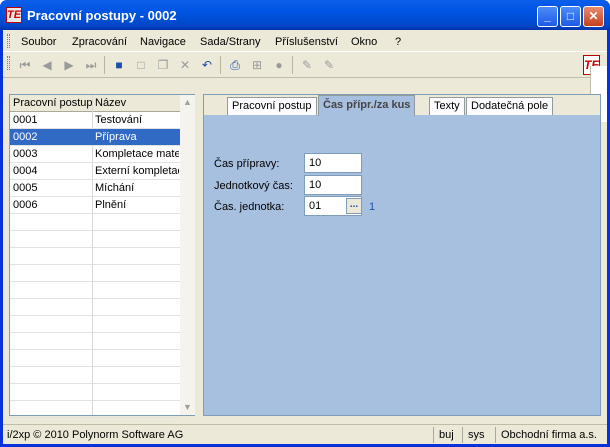 This screenshot has height=447, width=610. Describe the element at coordinates (333, 185) in the screenshot. I see `unit-time-input: 10` at that location.